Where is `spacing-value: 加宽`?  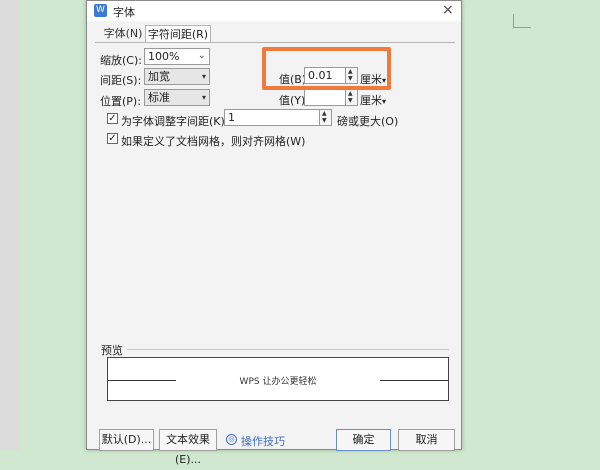 spacing-value: 加宽 is located at coordinates (159, 76).